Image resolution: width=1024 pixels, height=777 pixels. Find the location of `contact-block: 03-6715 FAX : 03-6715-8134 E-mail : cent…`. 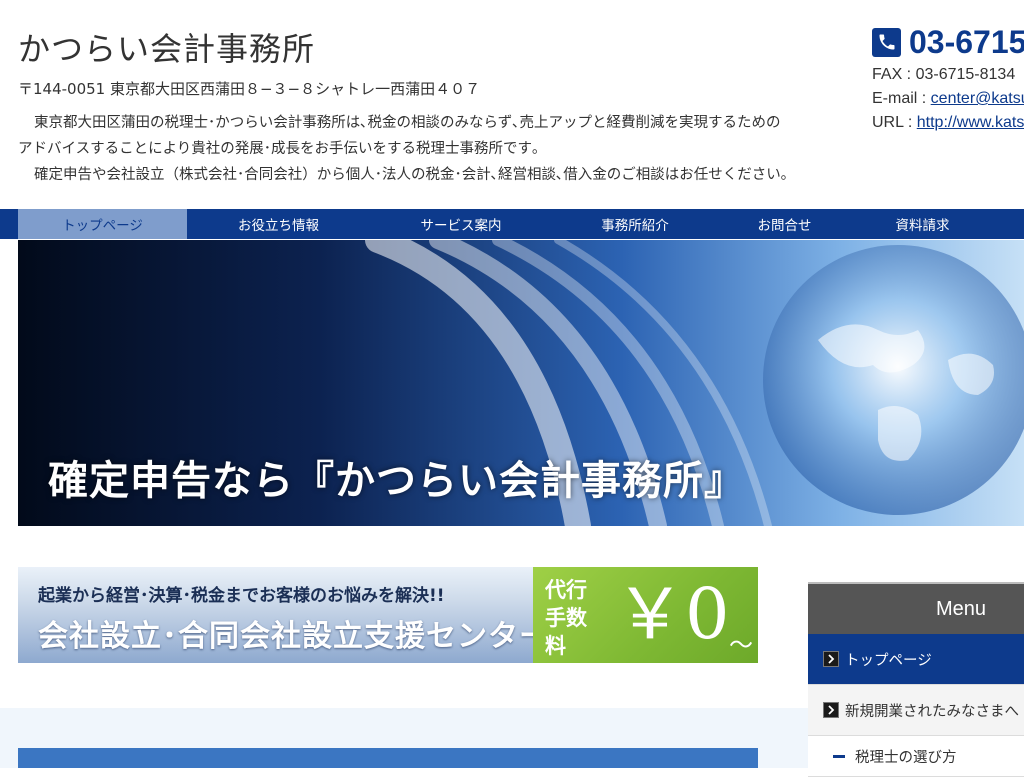

contact-block: 03-6715 FAX : 03-6715-8134 E-mail : cent… is located at coordinates (948, 78).